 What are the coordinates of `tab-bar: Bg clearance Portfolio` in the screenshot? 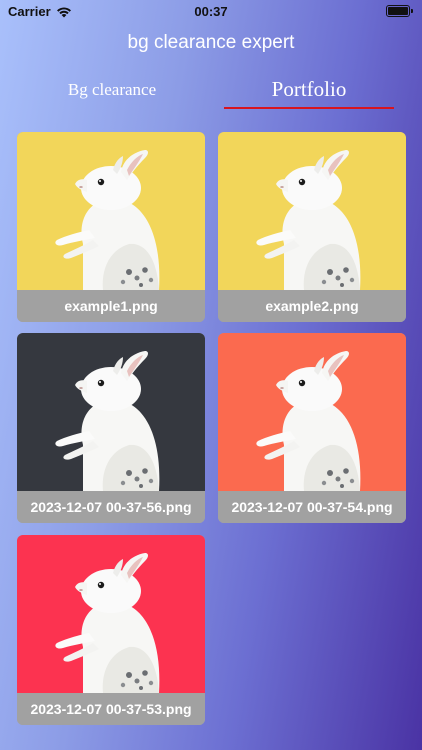 It's located at (211, 94).